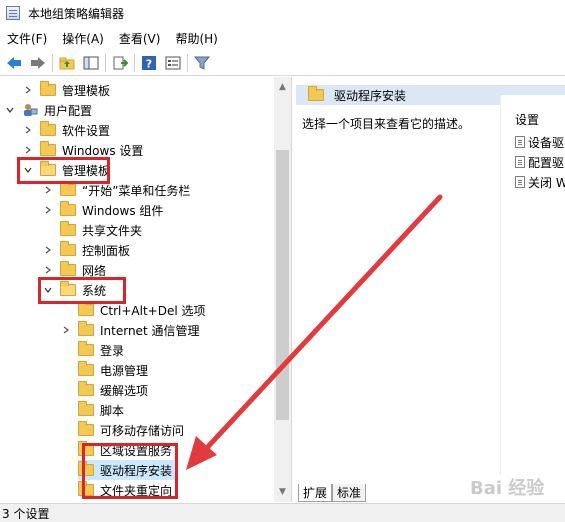 The width and height of the screenshot is (565, 522). I want to click on filter-icon, so click(202, 63).